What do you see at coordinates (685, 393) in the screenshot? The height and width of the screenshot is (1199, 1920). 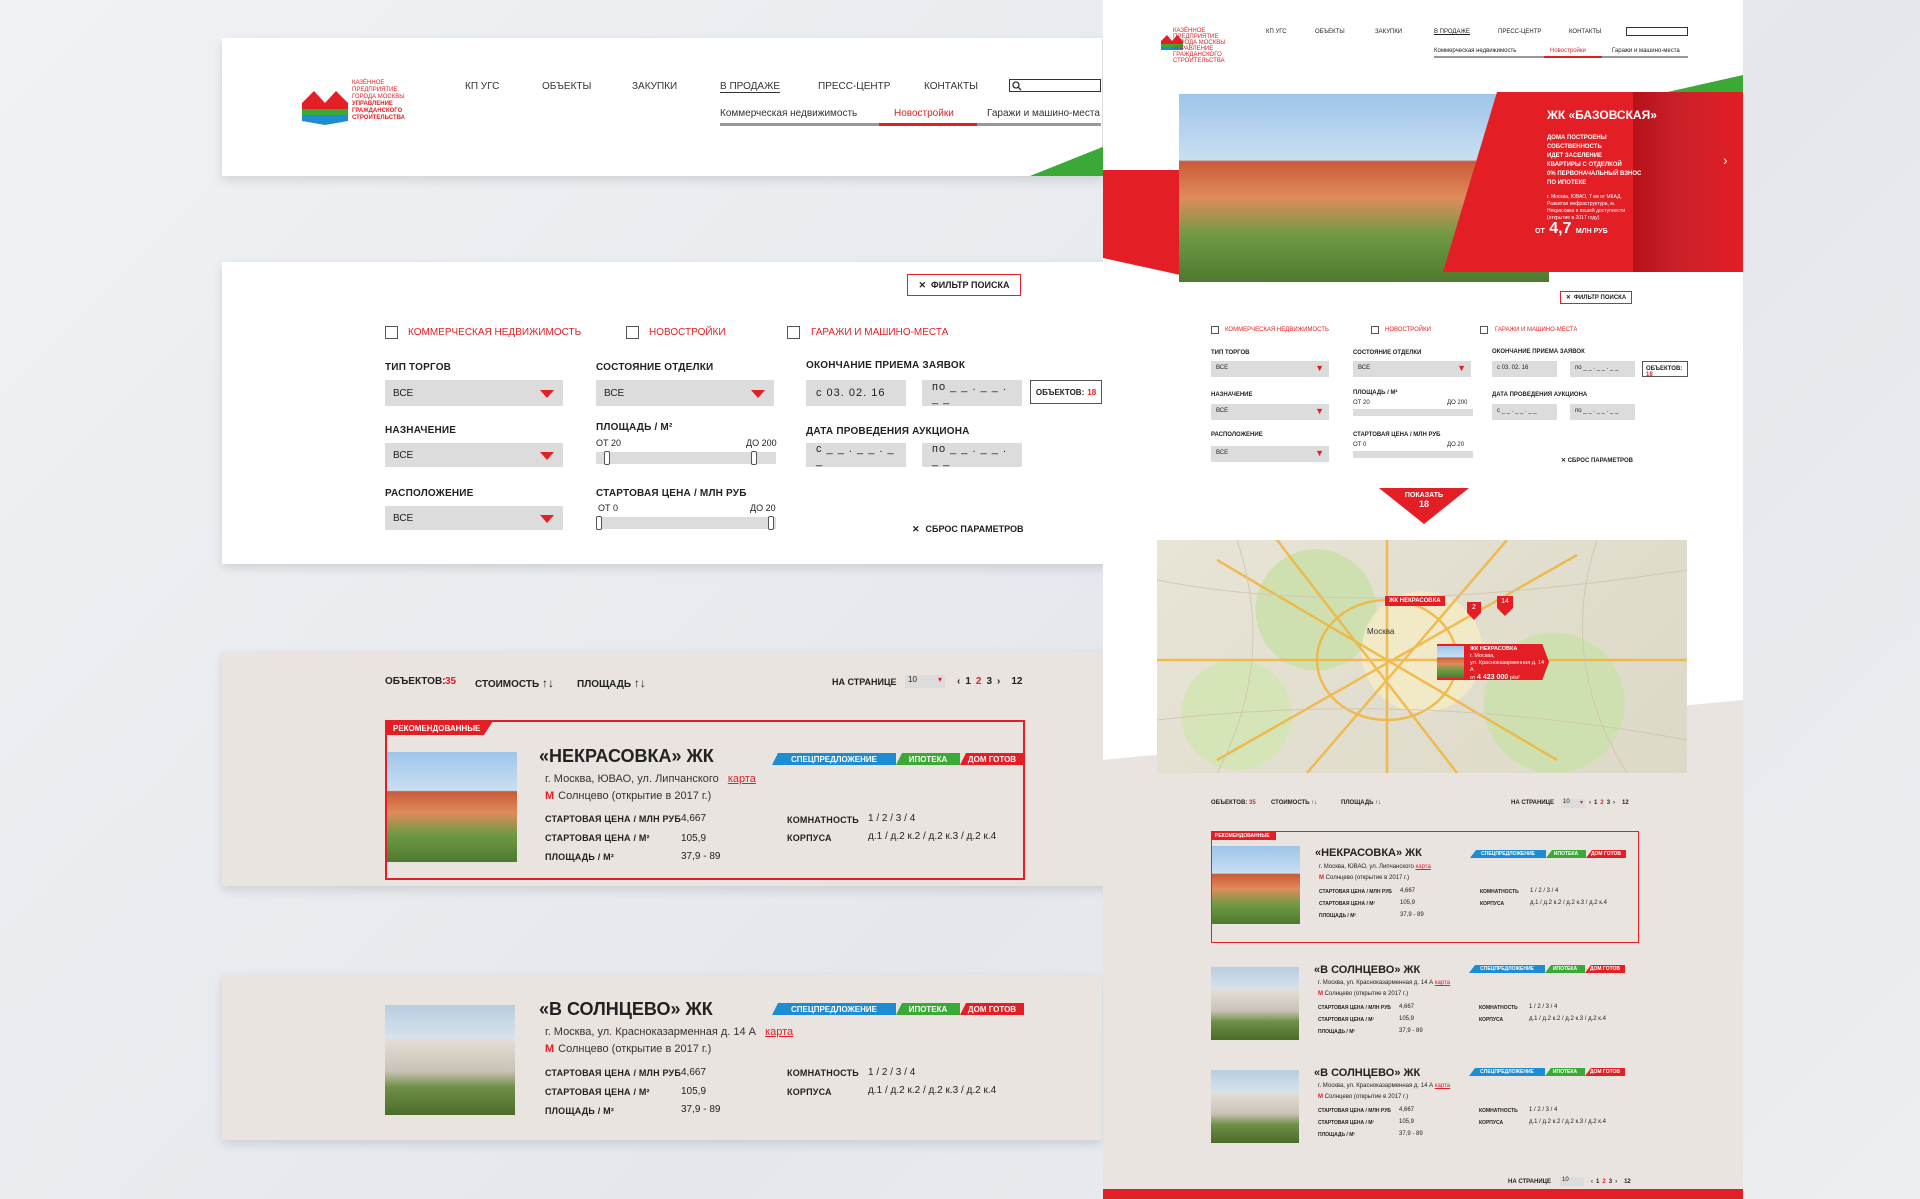 I see `select-finish: ВСЕ` at bounding box center [685, 393].